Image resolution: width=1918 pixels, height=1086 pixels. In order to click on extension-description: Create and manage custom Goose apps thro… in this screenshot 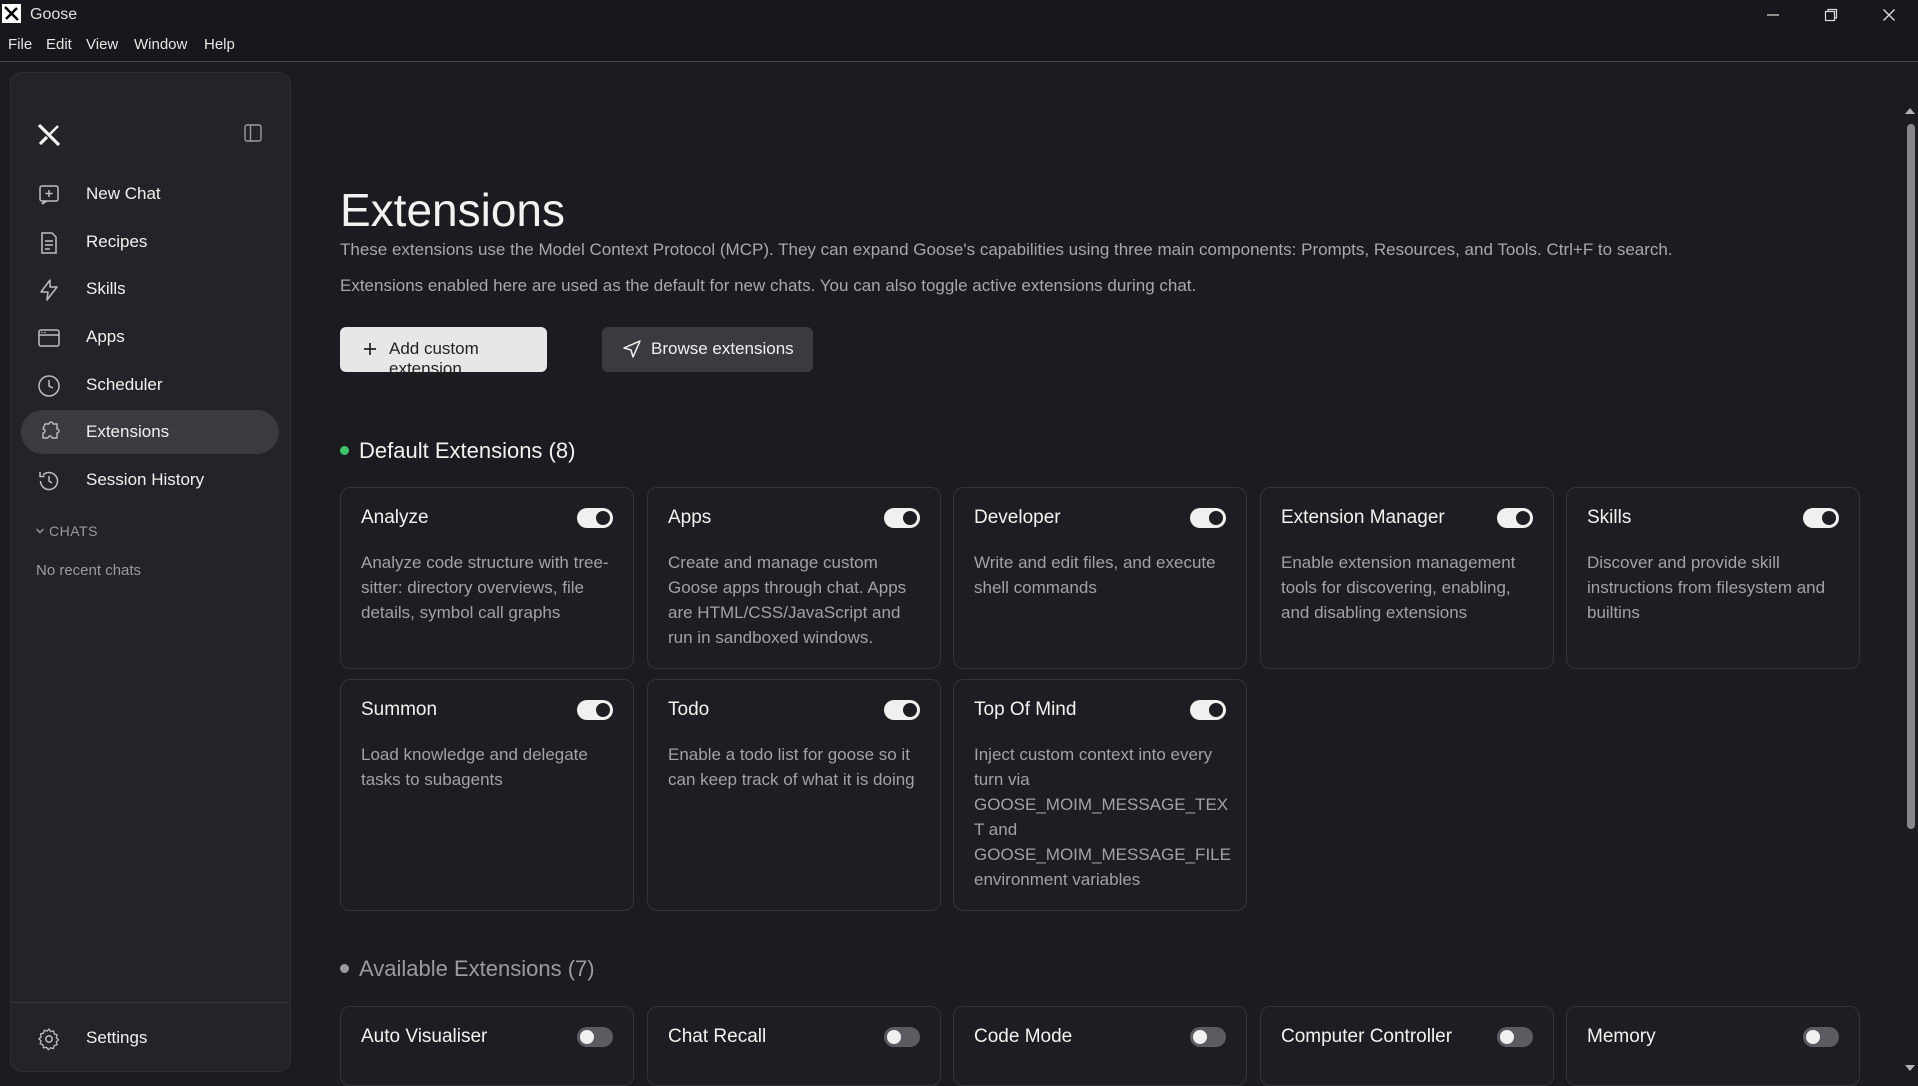, I will do `click(787, 600)`.